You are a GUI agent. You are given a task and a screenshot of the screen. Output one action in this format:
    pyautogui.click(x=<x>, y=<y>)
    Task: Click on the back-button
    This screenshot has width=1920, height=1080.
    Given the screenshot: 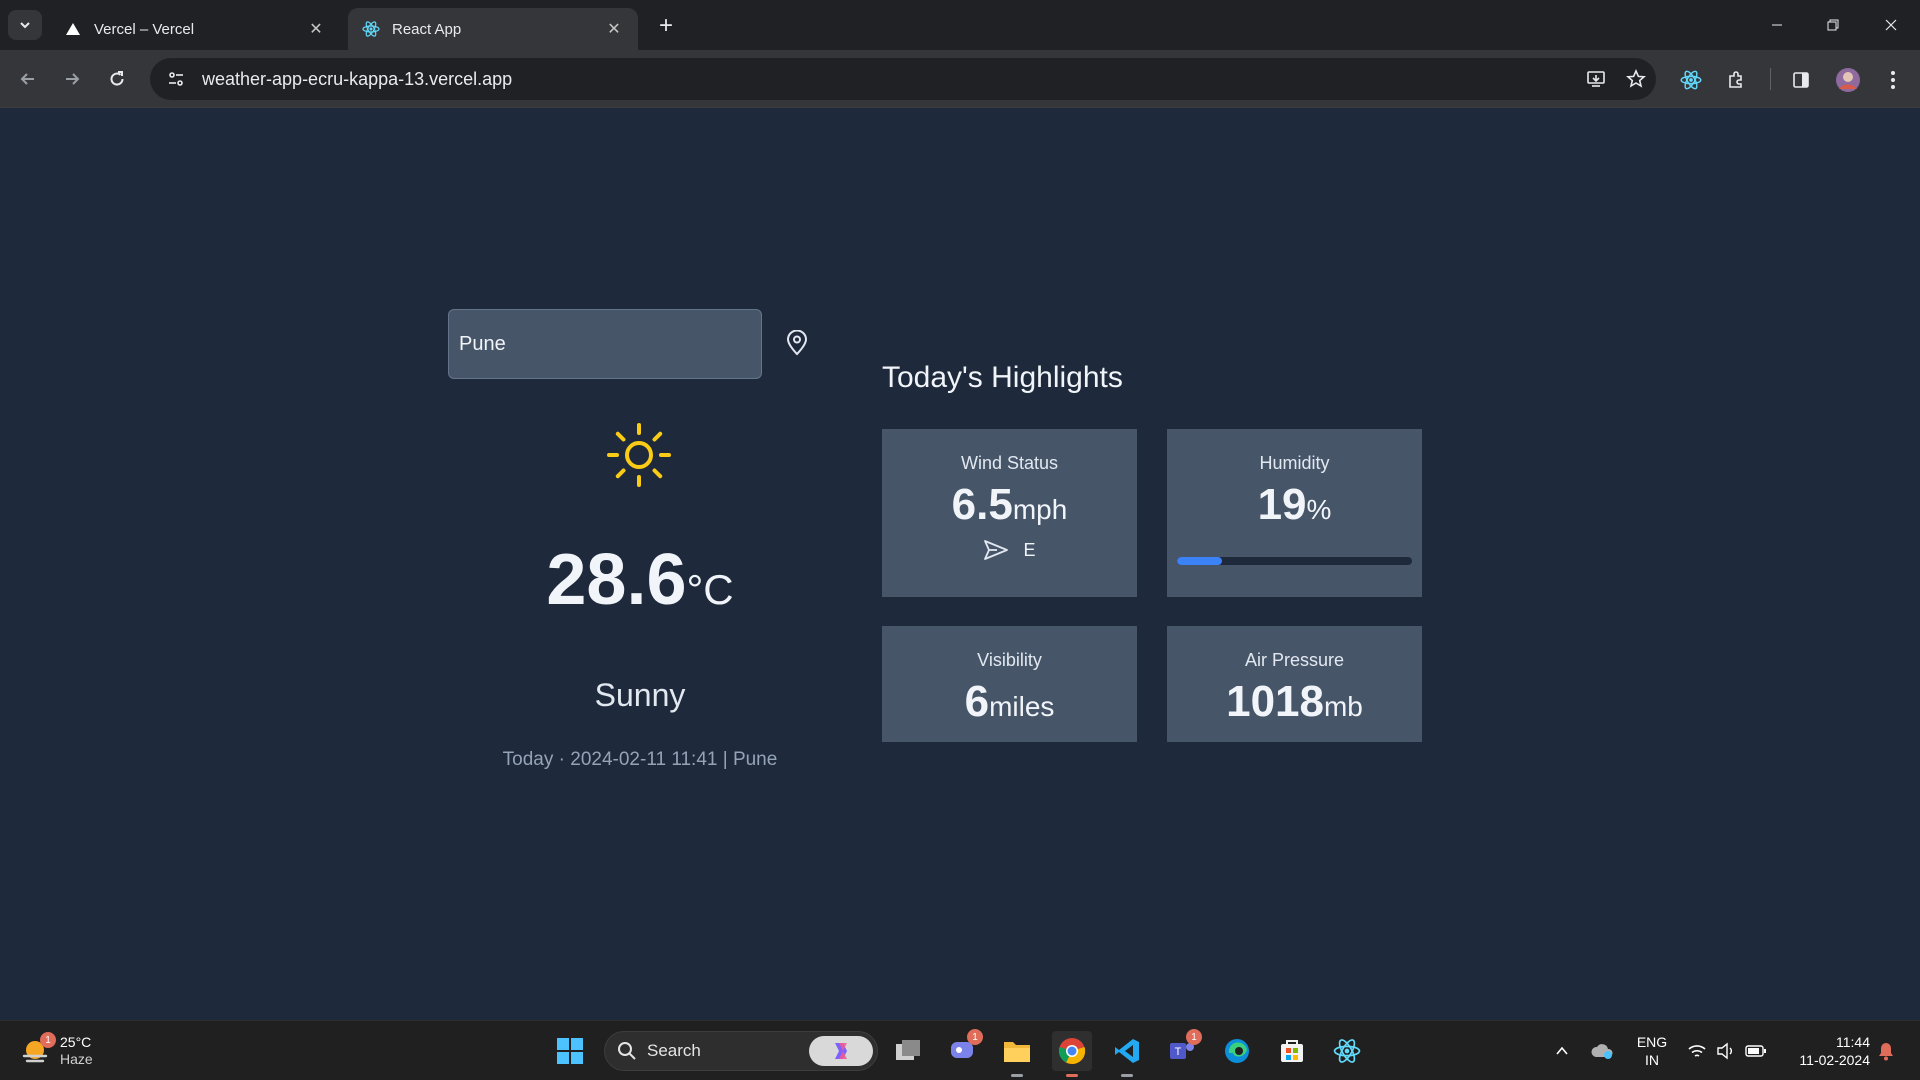 What is the action you would take?
    pyautogui.click(x=28, y=79)
    